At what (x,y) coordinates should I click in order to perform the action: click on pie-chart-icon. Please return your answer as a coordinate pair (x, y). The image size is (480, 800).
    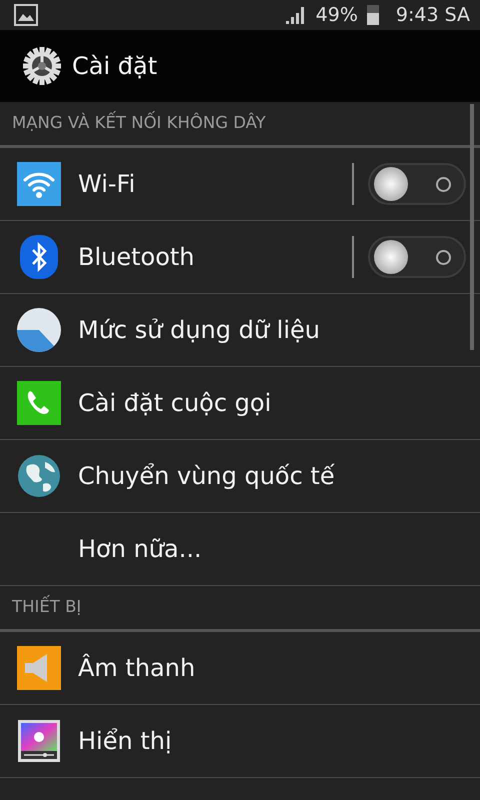
    Looking at the image, I should click on (39, 330).